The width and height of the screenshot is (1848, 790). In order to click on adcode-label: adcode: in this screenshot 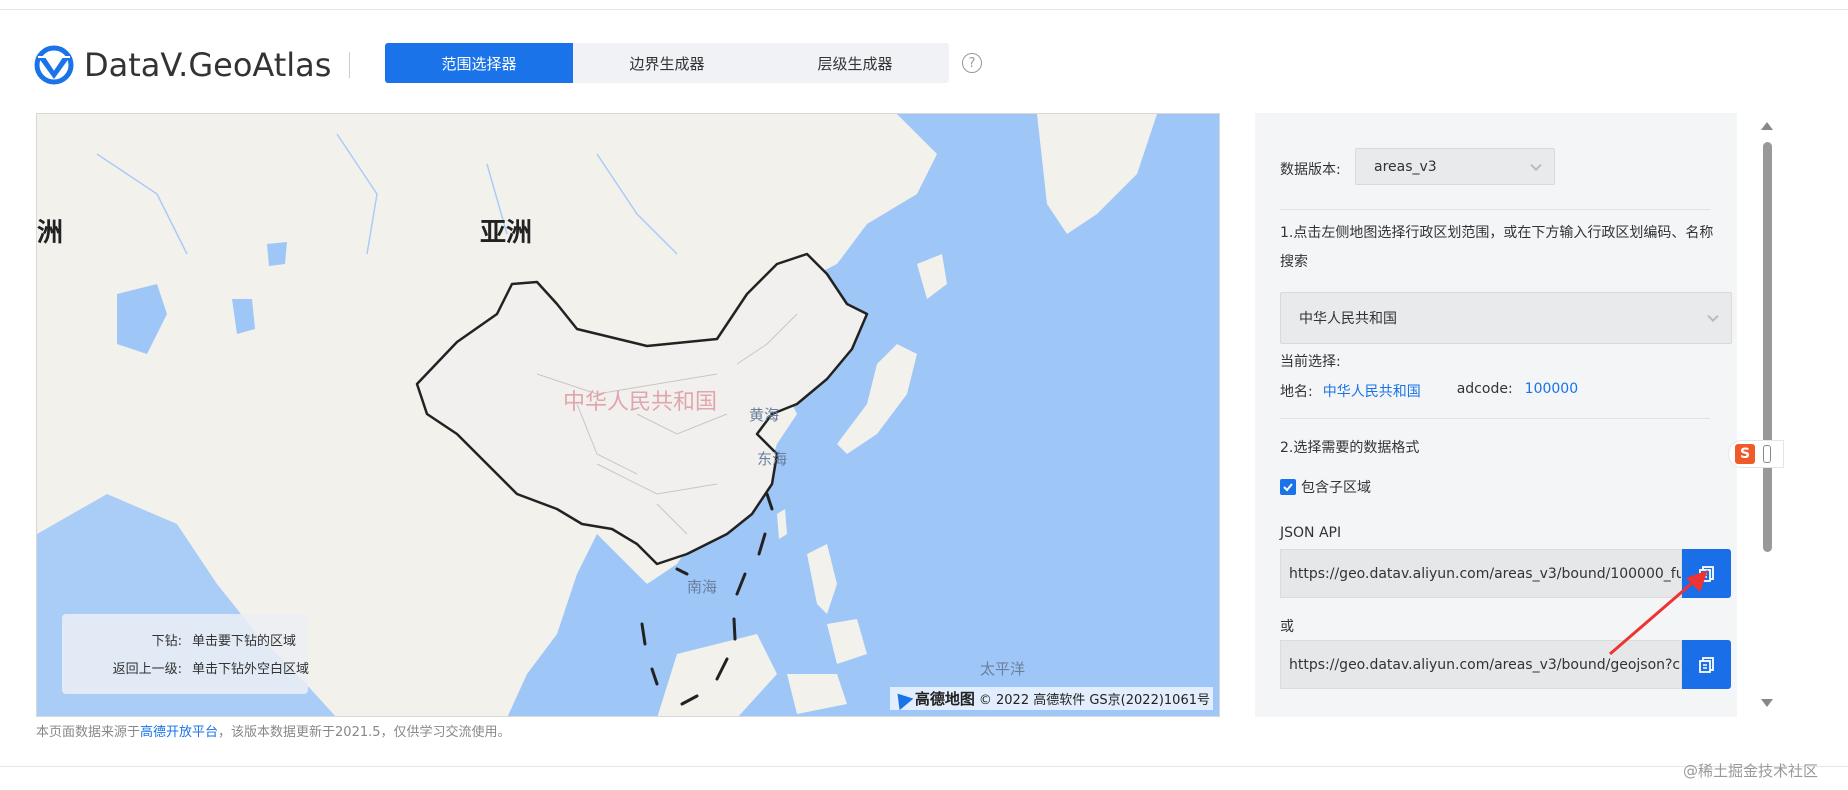, I will do `click(1484, 389)`.